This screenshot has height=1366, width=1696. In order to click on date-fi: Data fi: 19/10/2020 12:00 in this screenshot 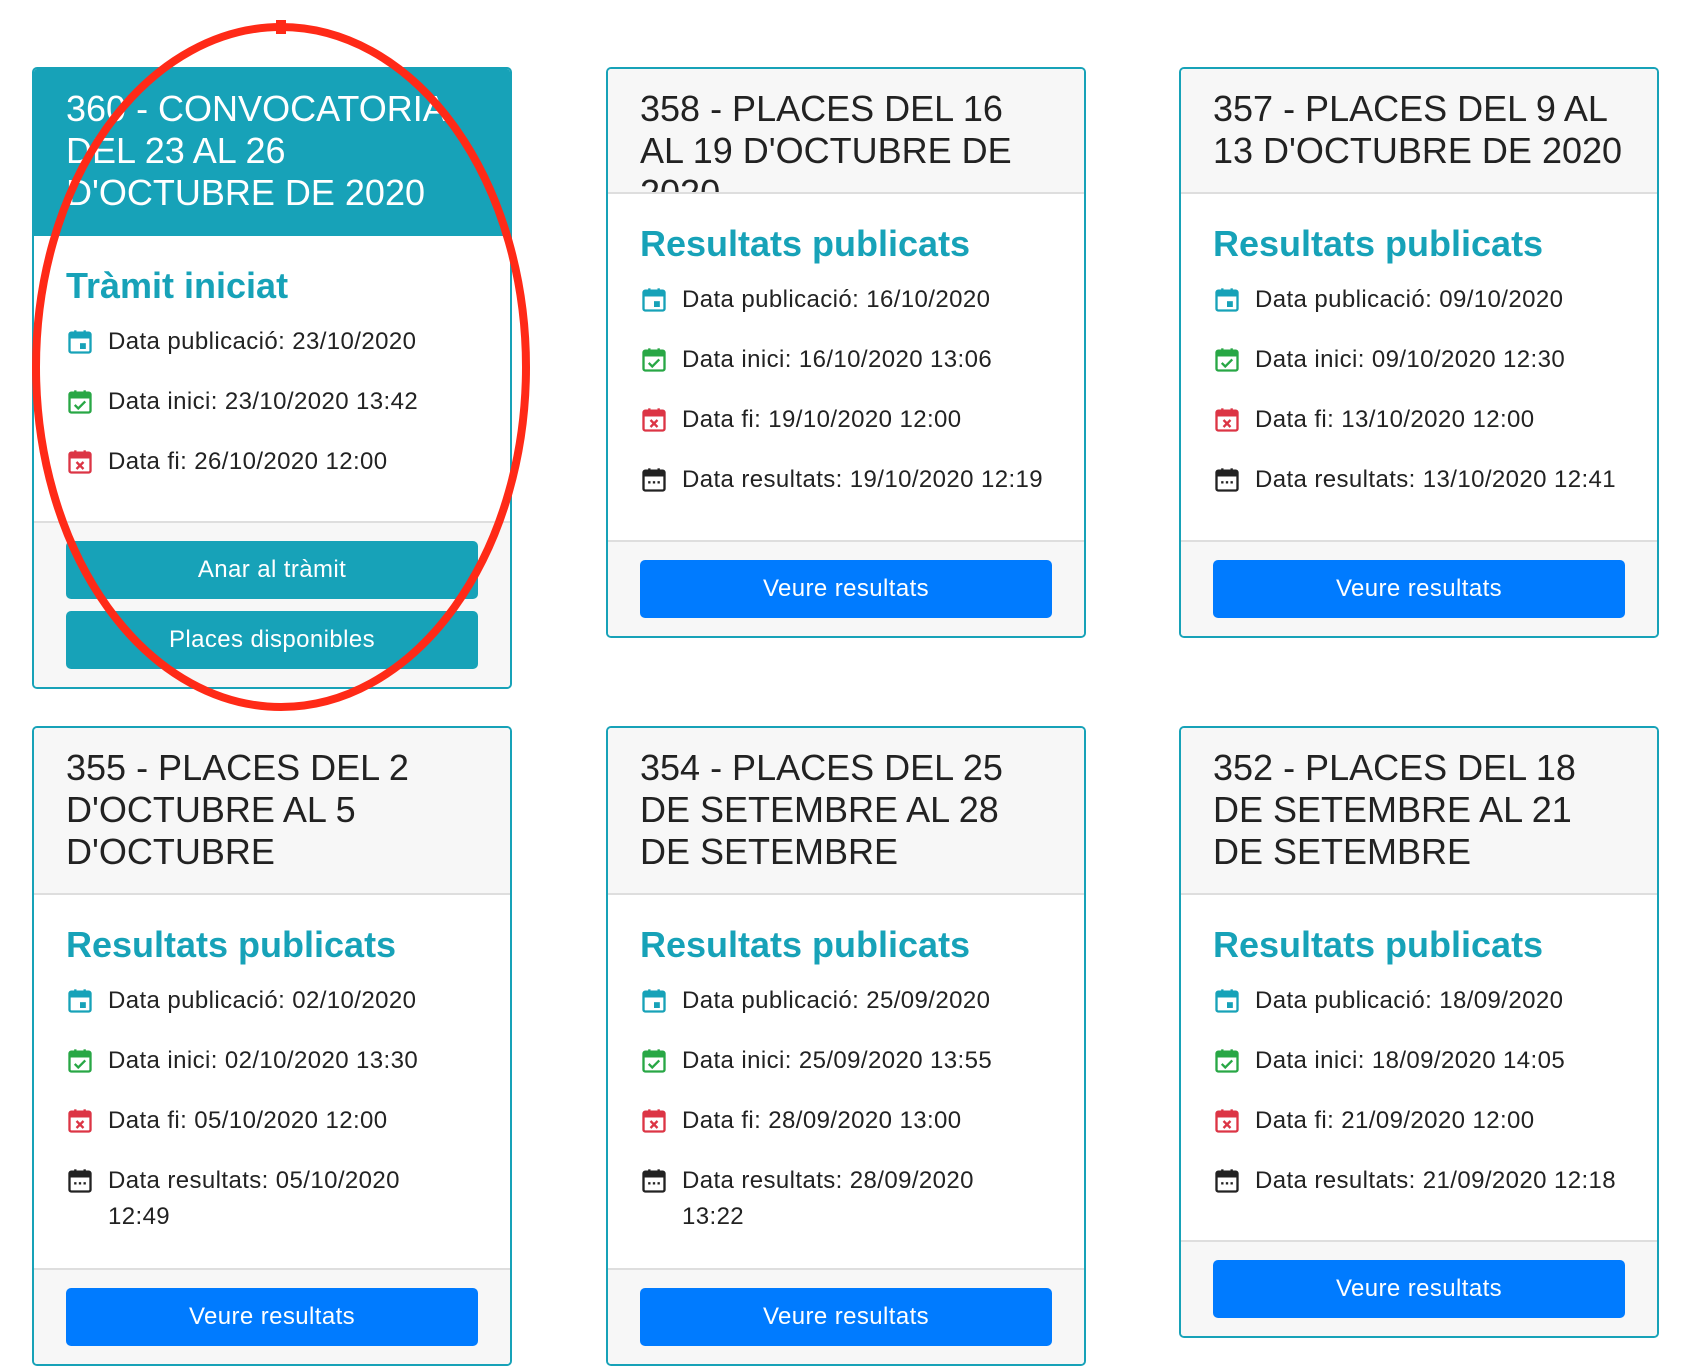, I will do `click(846, 420)`.